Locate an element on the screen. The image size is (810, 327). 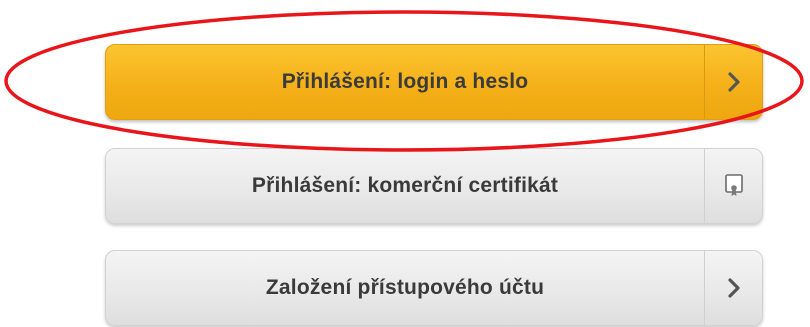
commercial-certificate-label: Přihlášení: komerční certifikát is located at coordinates (405, 185).